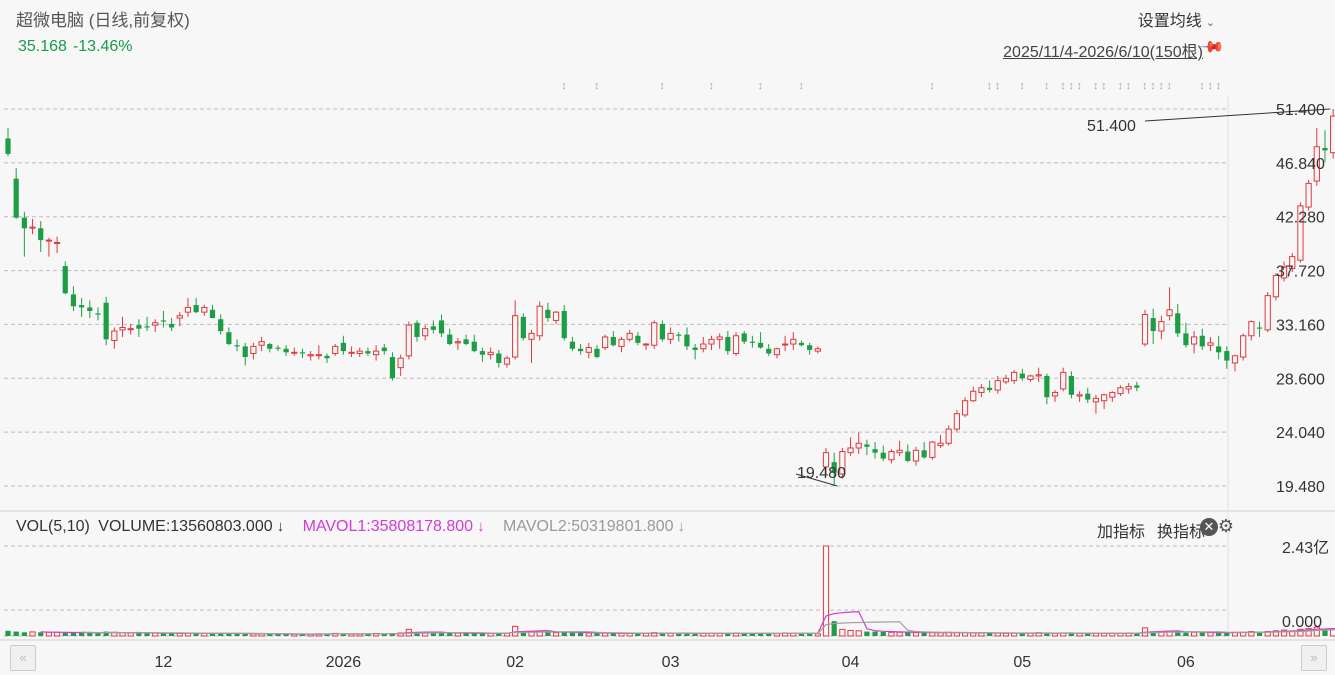 This screenshot has width=1335, height=675. I want to click on close-icon: ✕, so click(1209, 527).